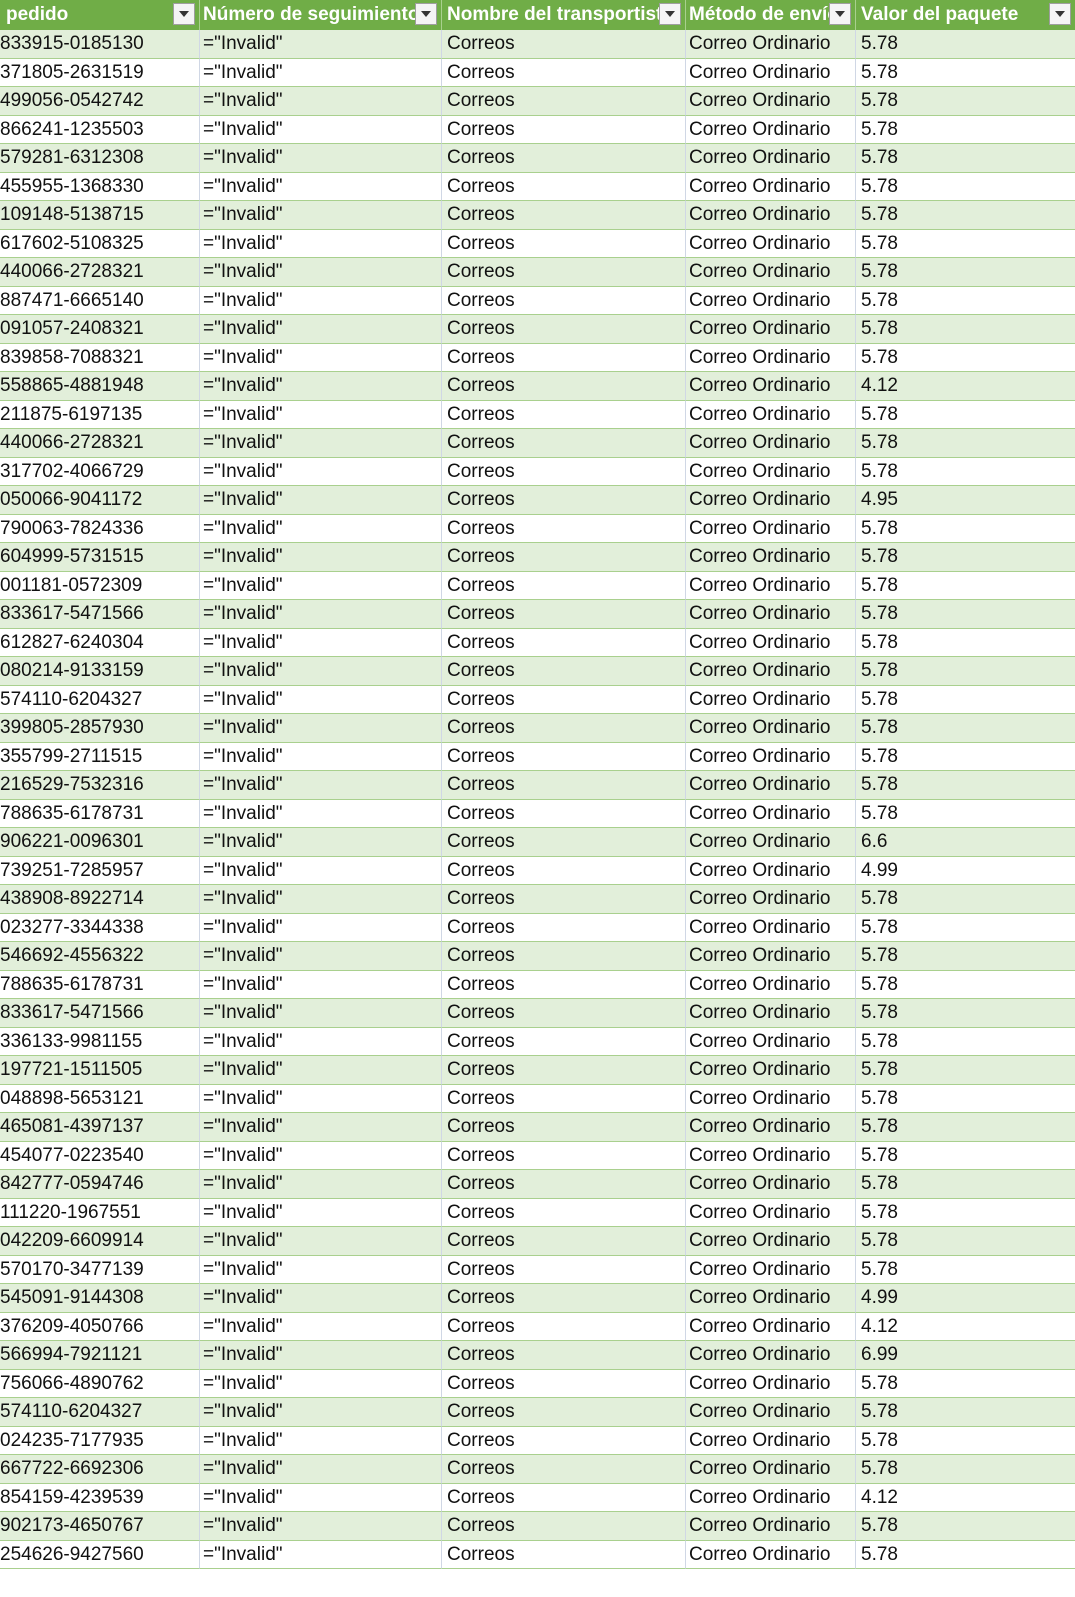 The image size is (1075, 1597). Describe the element at coordinates (100, 1383) in the screenshot. I see `order-cell: 756066-4890762` at that location.